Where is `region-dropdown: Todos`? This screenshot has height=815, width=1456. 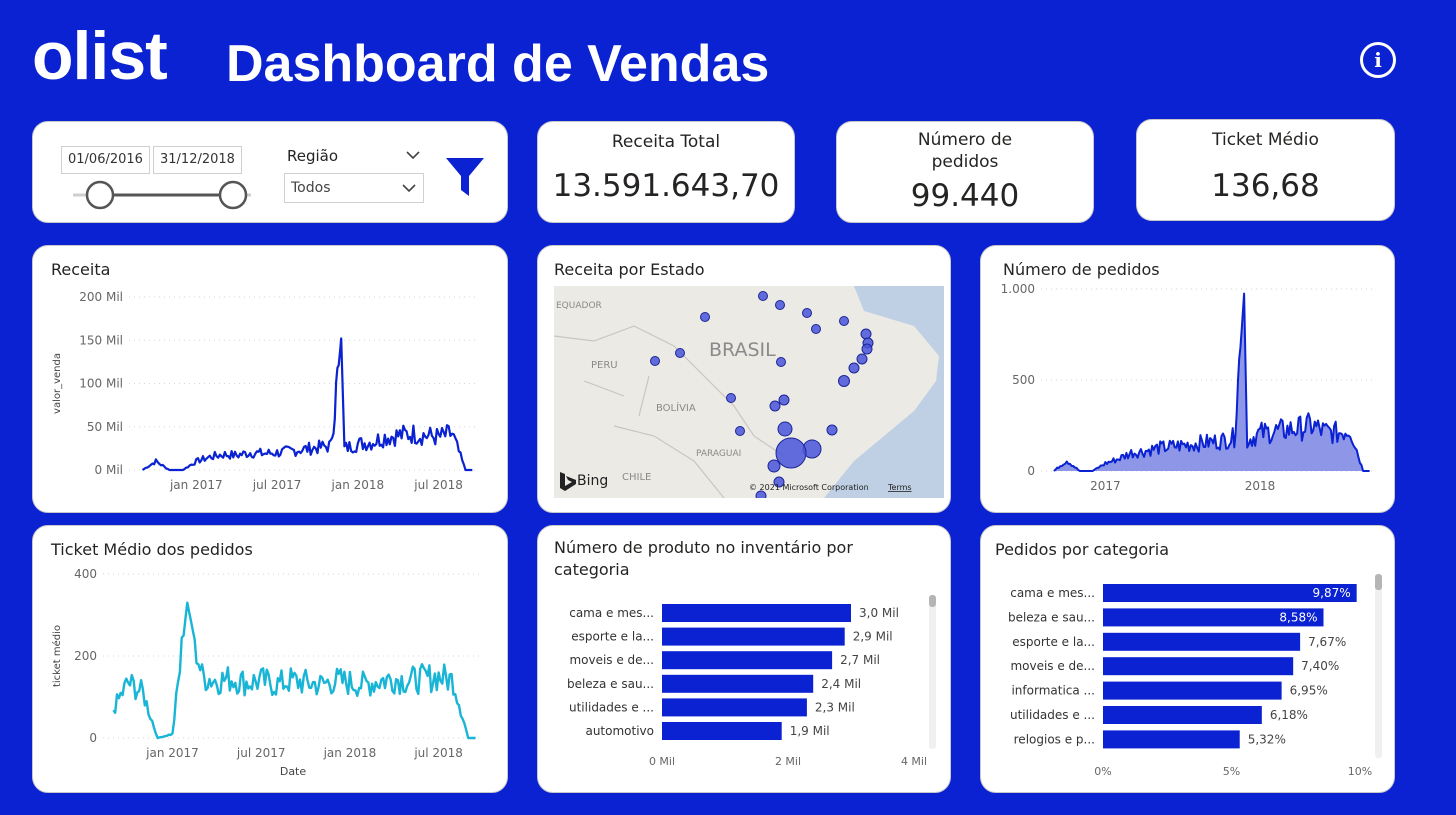
region-dropdown: Todos is located at coordinates (354, 188).